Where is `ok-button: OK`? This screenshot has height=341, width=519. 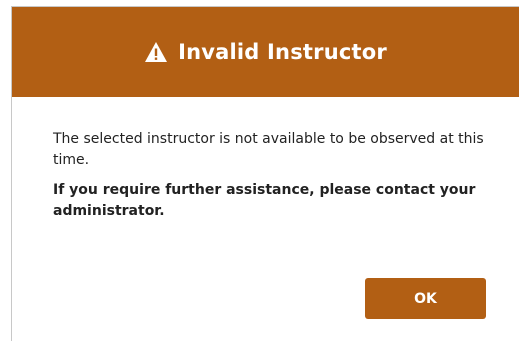
ok-button: OK is located at coordinates (425, 298).